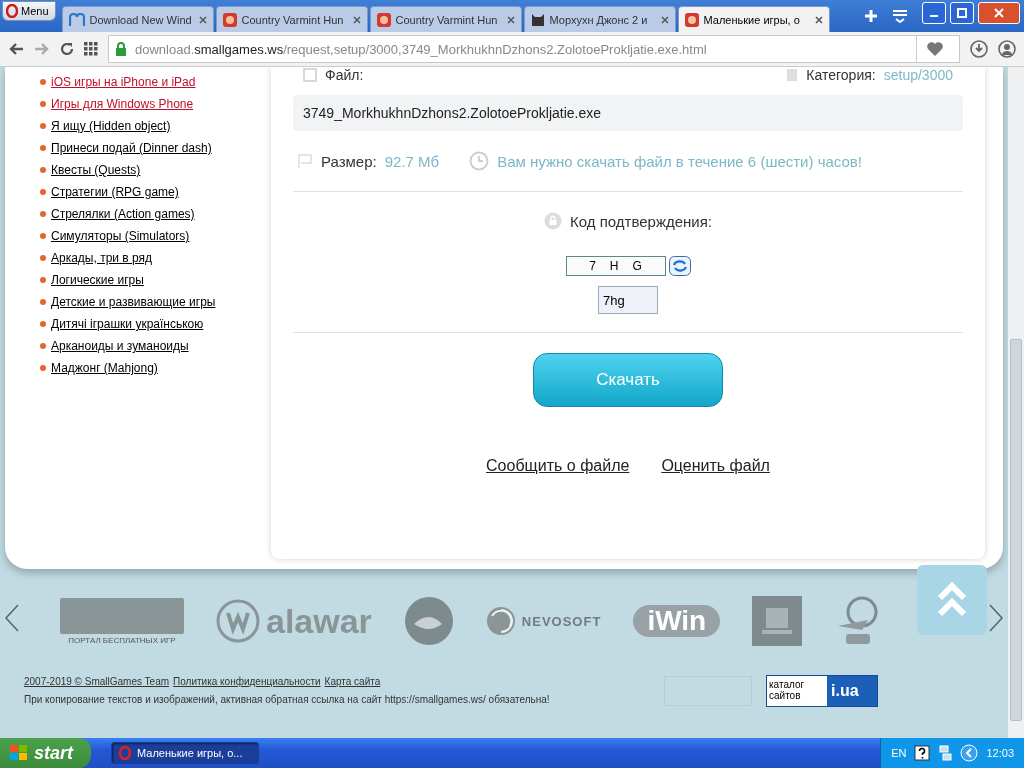  Describe the element at coordinates (822, 691) in the screenshot. I see `catalog-badge: каталог сайтов i.ua` at that location.